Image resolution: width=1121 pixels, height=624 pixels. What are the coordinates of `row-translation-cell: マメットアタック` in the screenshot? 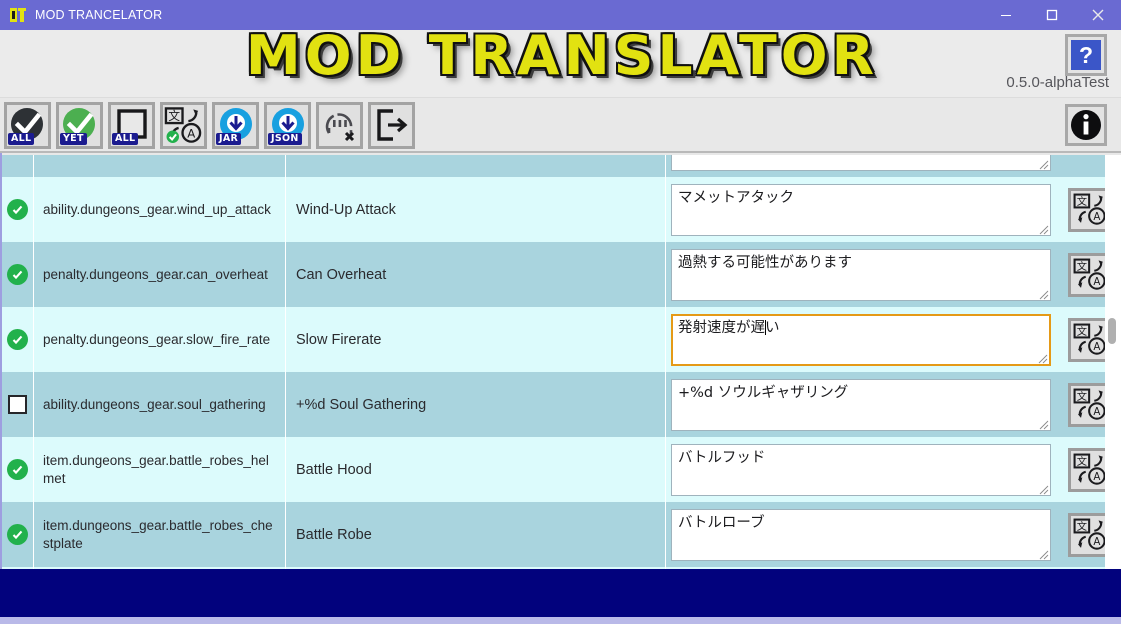 It's located at (862, 209).